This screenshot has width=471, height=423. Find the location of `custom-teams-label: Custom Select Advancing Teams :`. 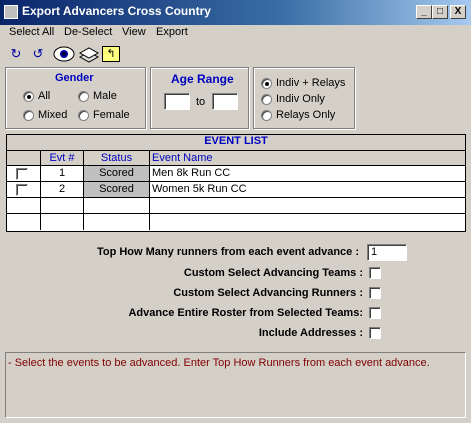

custom-teams-label: Custom Select Advancing Teams : is located at coordinates (273, 273).